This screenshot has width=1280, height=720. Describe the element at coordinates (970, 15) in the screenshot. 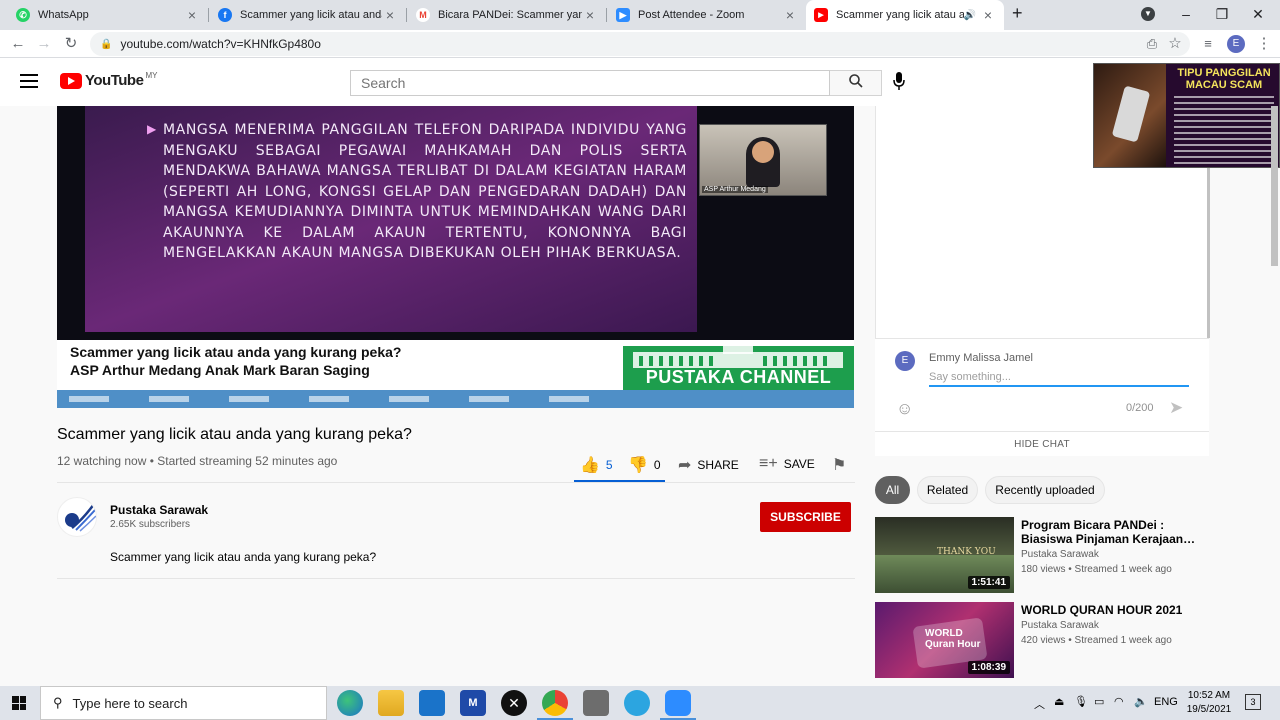

I see `speaker-icon: 🔊` at that location.